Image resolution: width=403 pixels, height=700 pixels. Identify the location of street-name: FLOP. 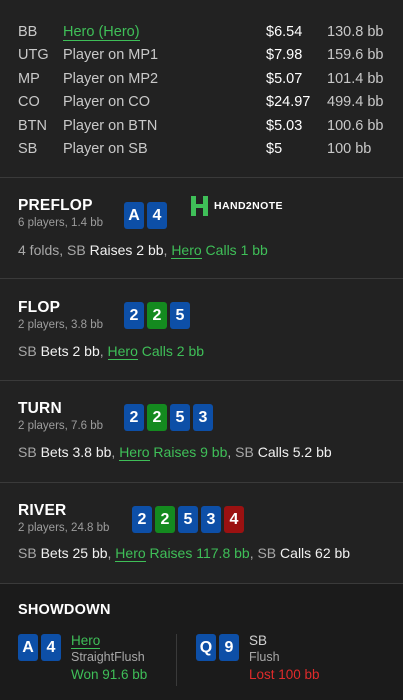
(39, 307).